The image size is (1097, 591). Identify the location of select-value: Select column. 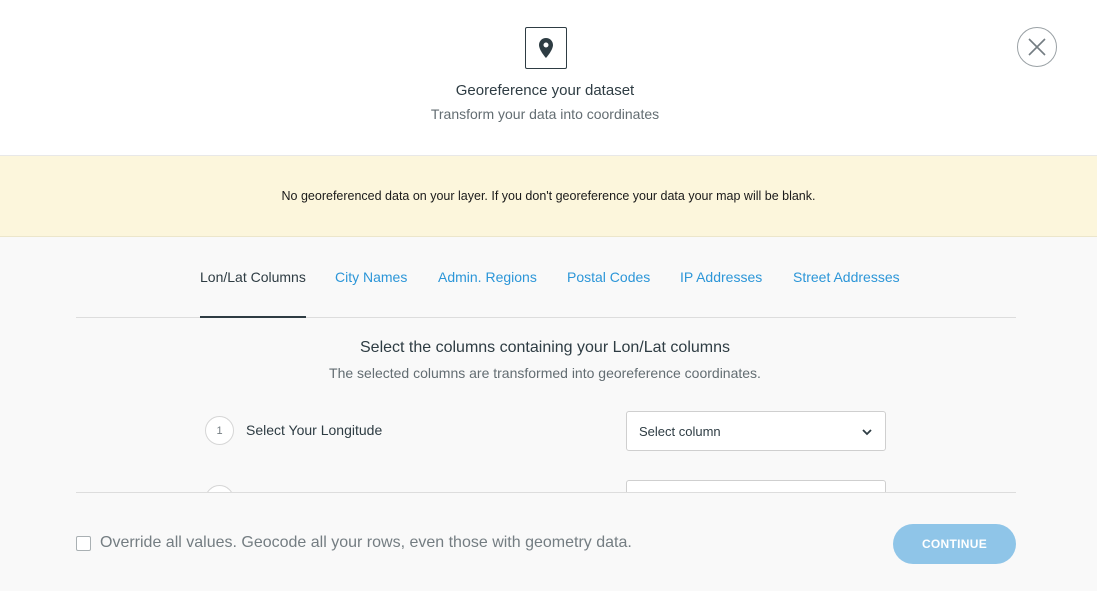
(680, 431).